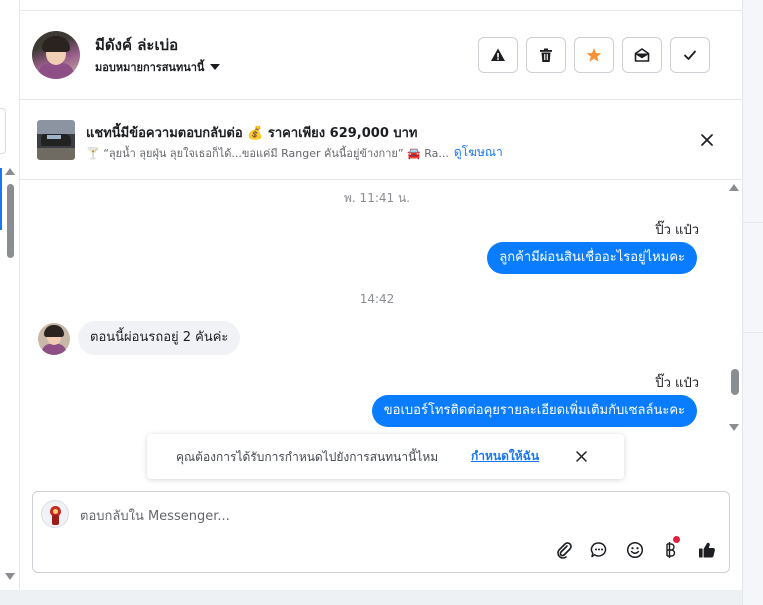 The width and height of the screenshot is (763, 605). I want to click on selection-accent, so click(1, 199).